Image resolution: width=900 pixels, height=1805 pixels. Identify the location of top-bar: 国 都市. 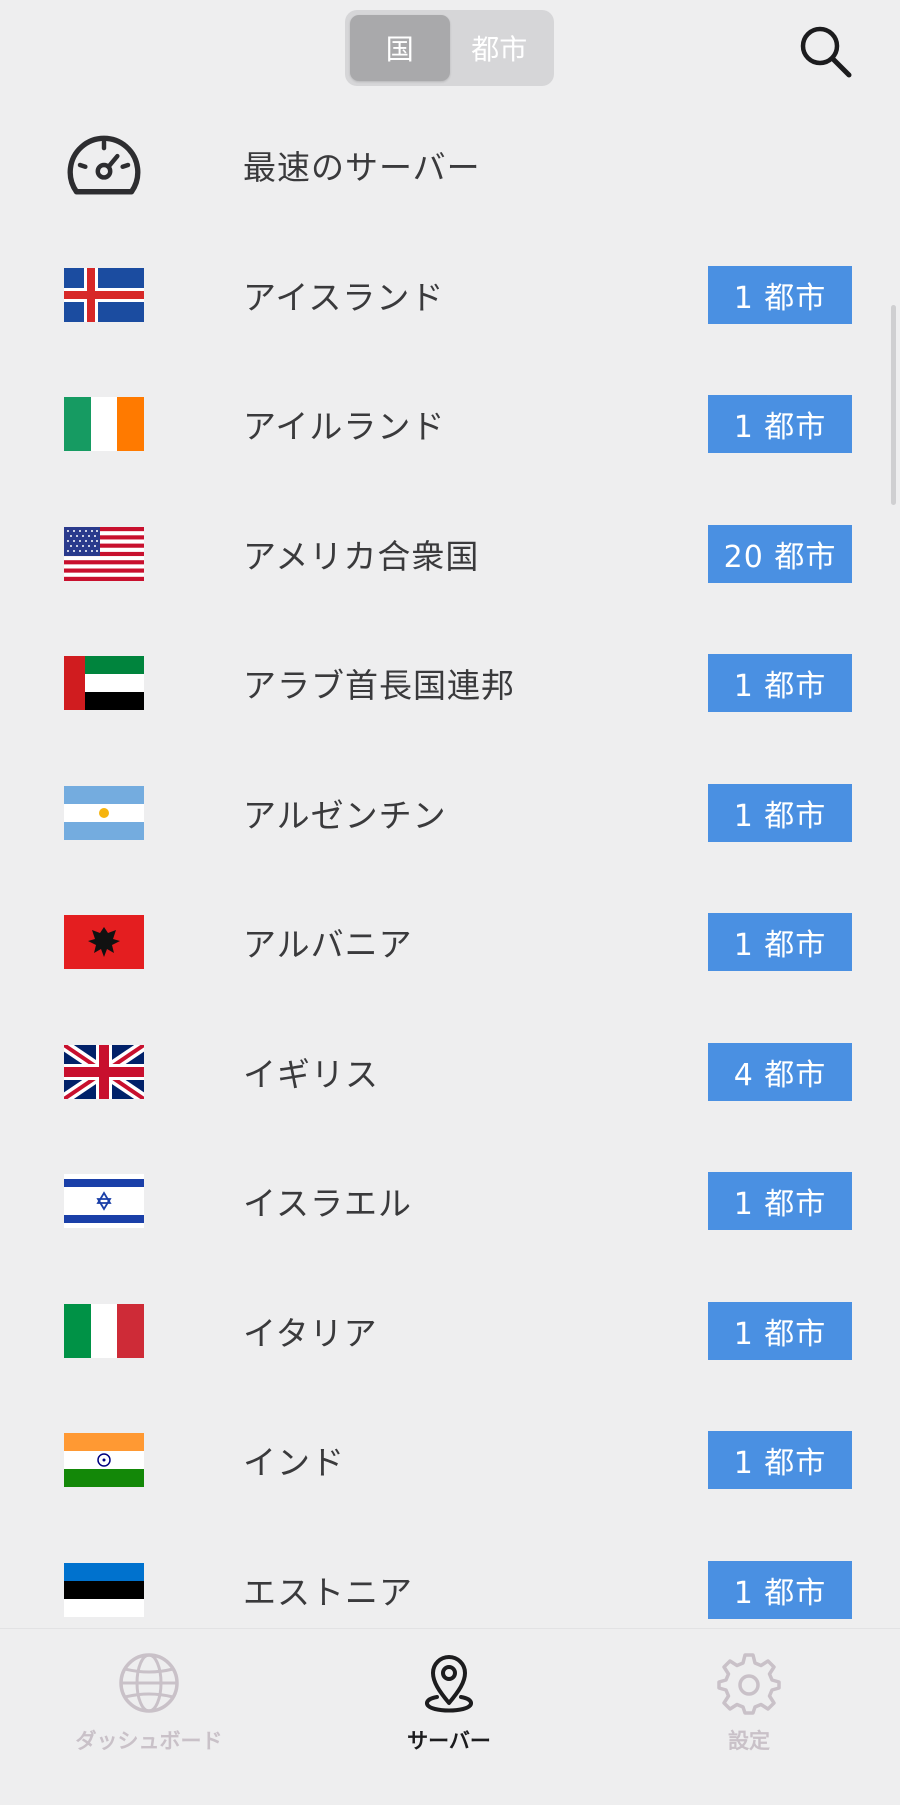
(450, 50).